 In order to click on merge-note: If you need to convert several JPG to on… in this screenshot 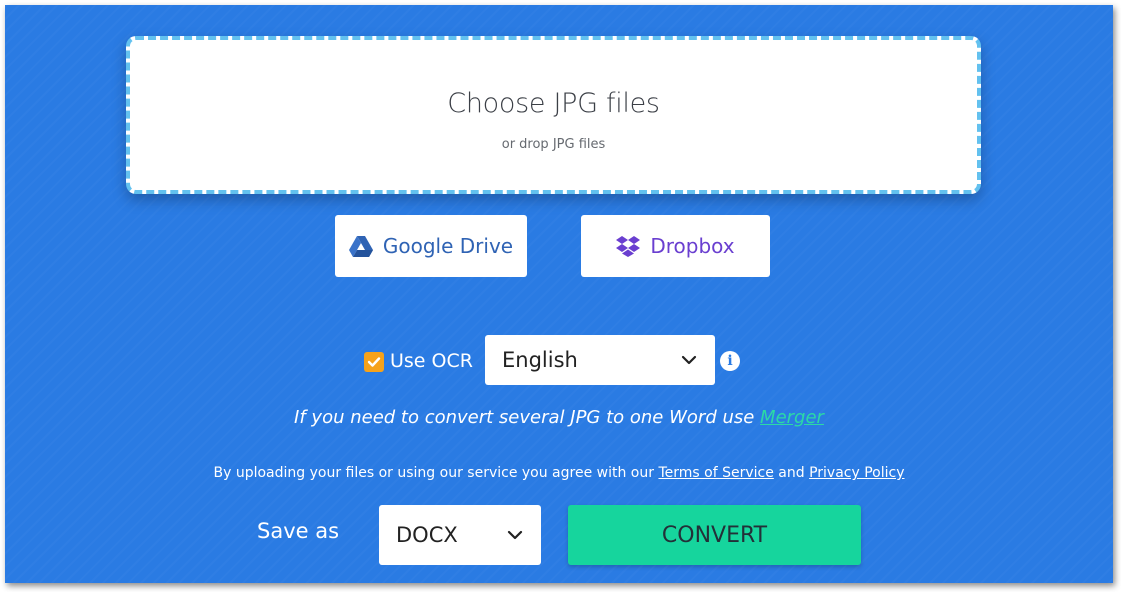, I will do `click(559, 417)`.